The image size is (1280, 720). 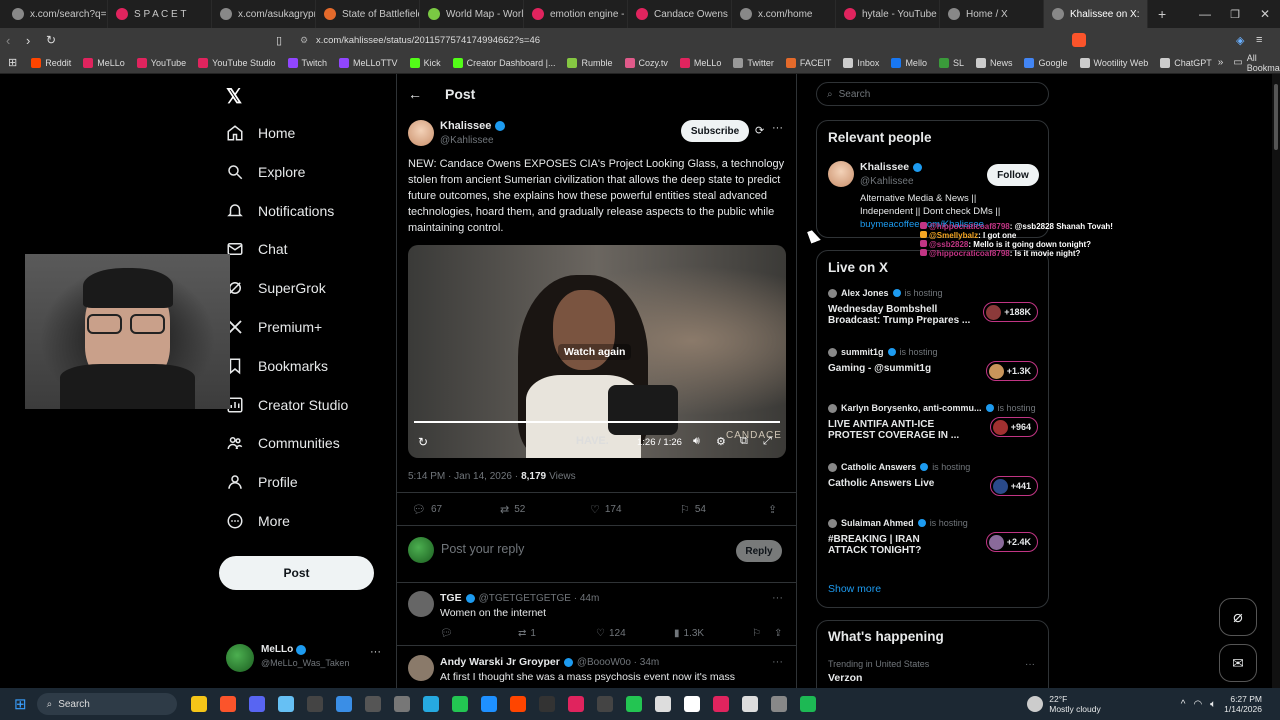 What do you see at coordinates (451, 598) in the screenshot?
I see `reply-author: TGE` at bounding box center [451, 598].